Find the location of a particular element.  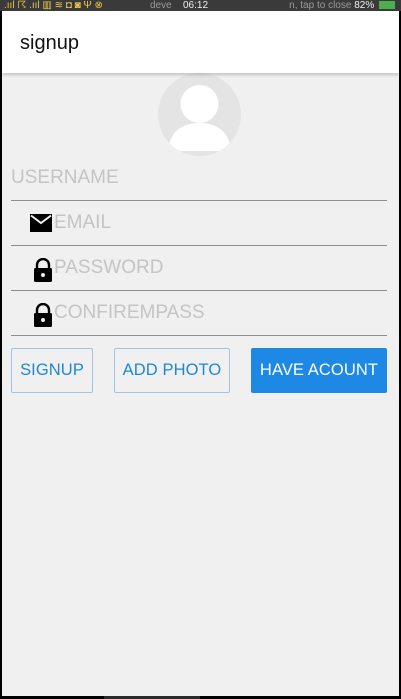

page-title: signup is located at coordinates (49, 43).